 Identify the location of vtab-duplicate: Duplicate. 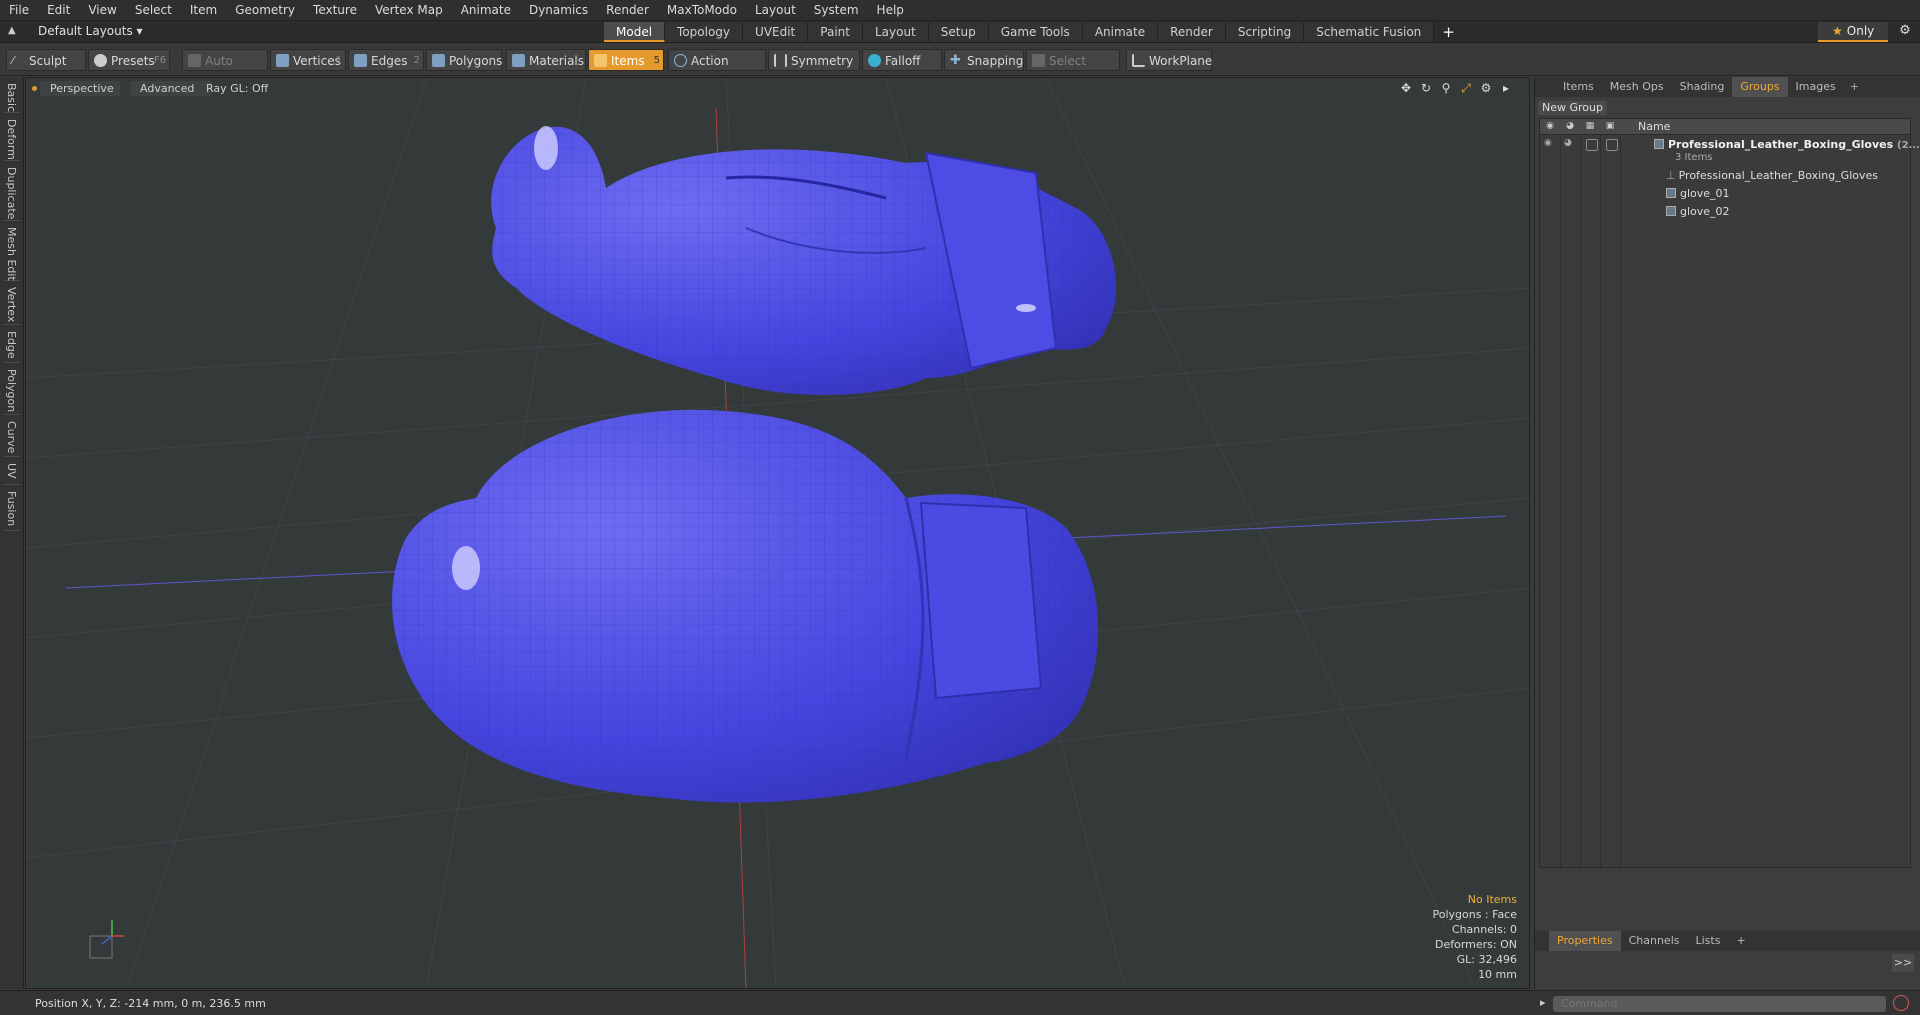
(12, 193).